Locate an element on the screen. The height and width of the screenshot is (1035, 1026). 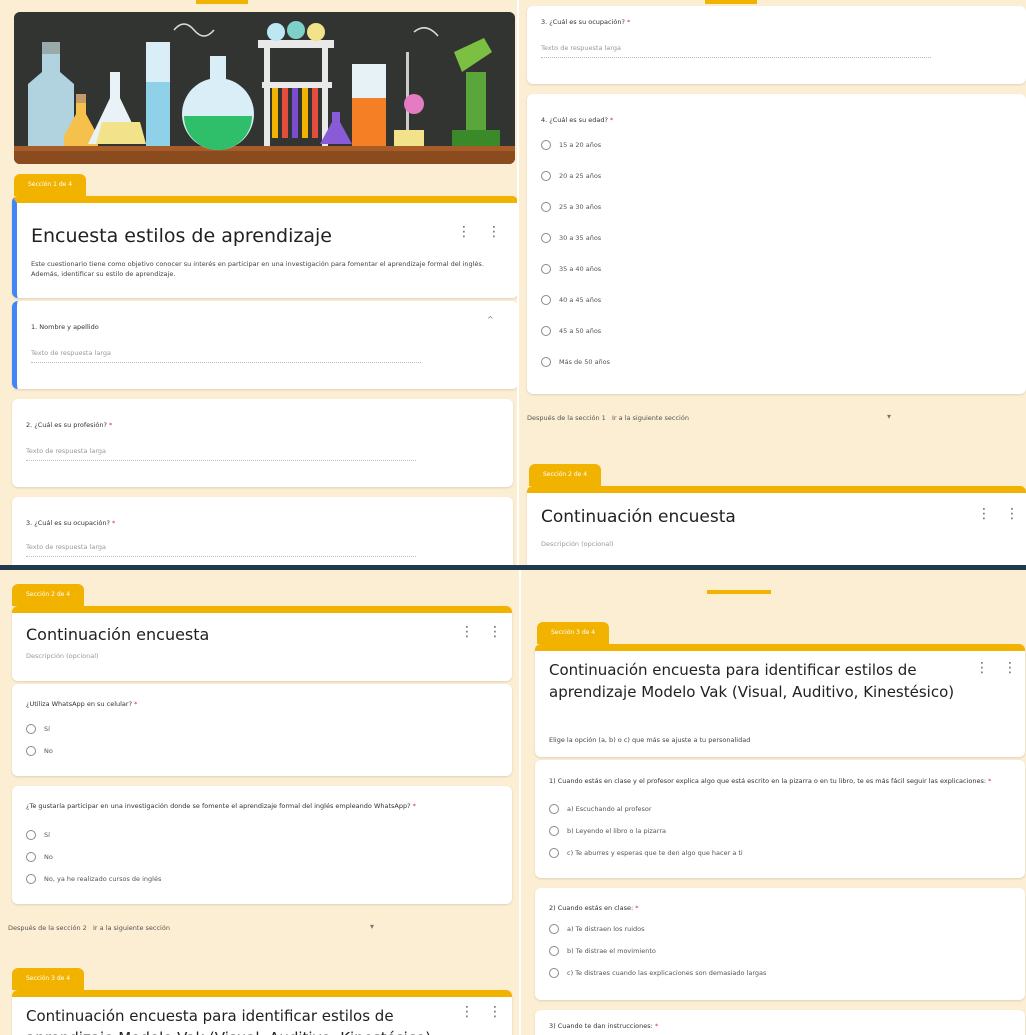
form-title: Encuesta estilos de aprendizaje is located at coordinates (181, 236).